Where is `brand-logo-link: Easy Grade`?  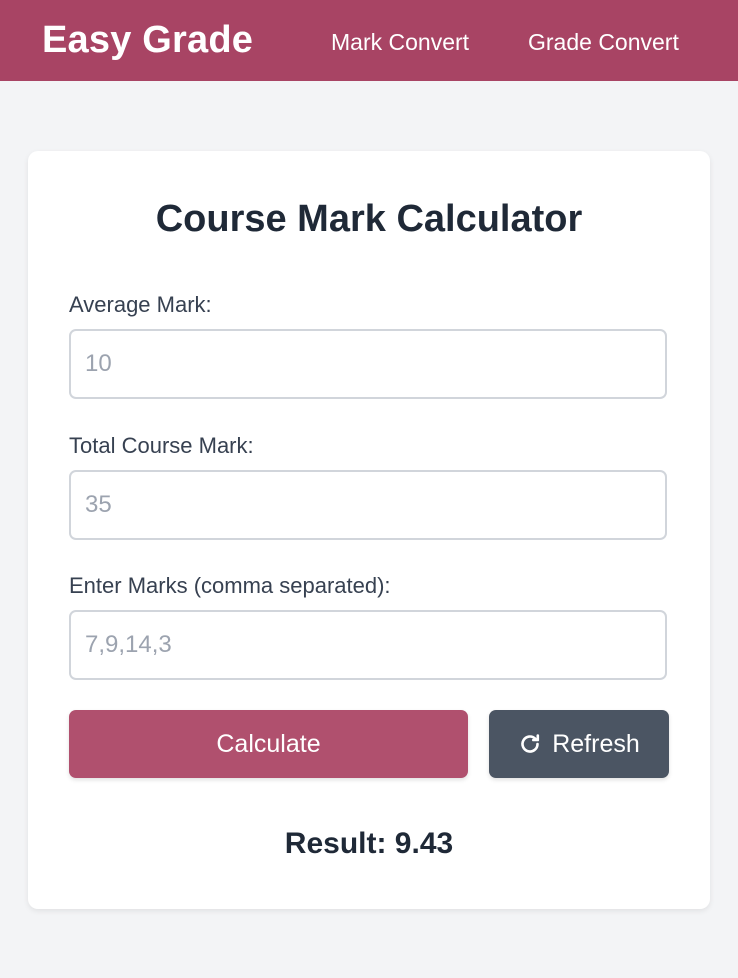
brand-logo-link: Easy Grade is located at coordinates (147, 40).